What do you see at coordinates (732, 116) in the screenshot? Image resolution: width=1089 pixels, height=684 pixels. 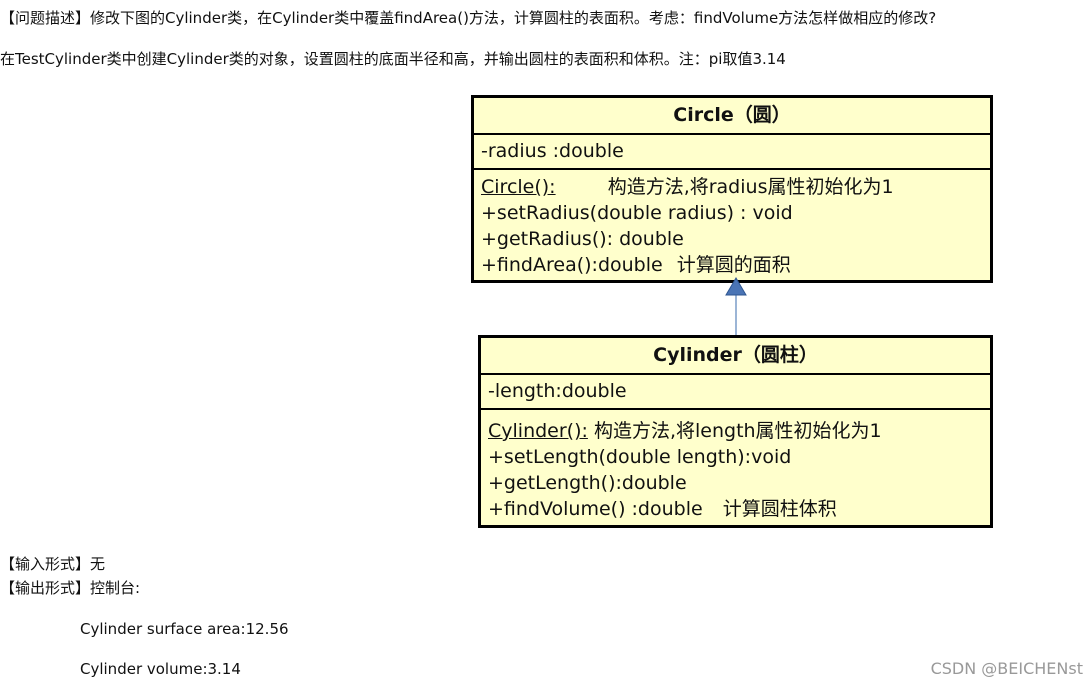 I see `circle-class-title: Circle（圆）` at bounding box center [732, 116].